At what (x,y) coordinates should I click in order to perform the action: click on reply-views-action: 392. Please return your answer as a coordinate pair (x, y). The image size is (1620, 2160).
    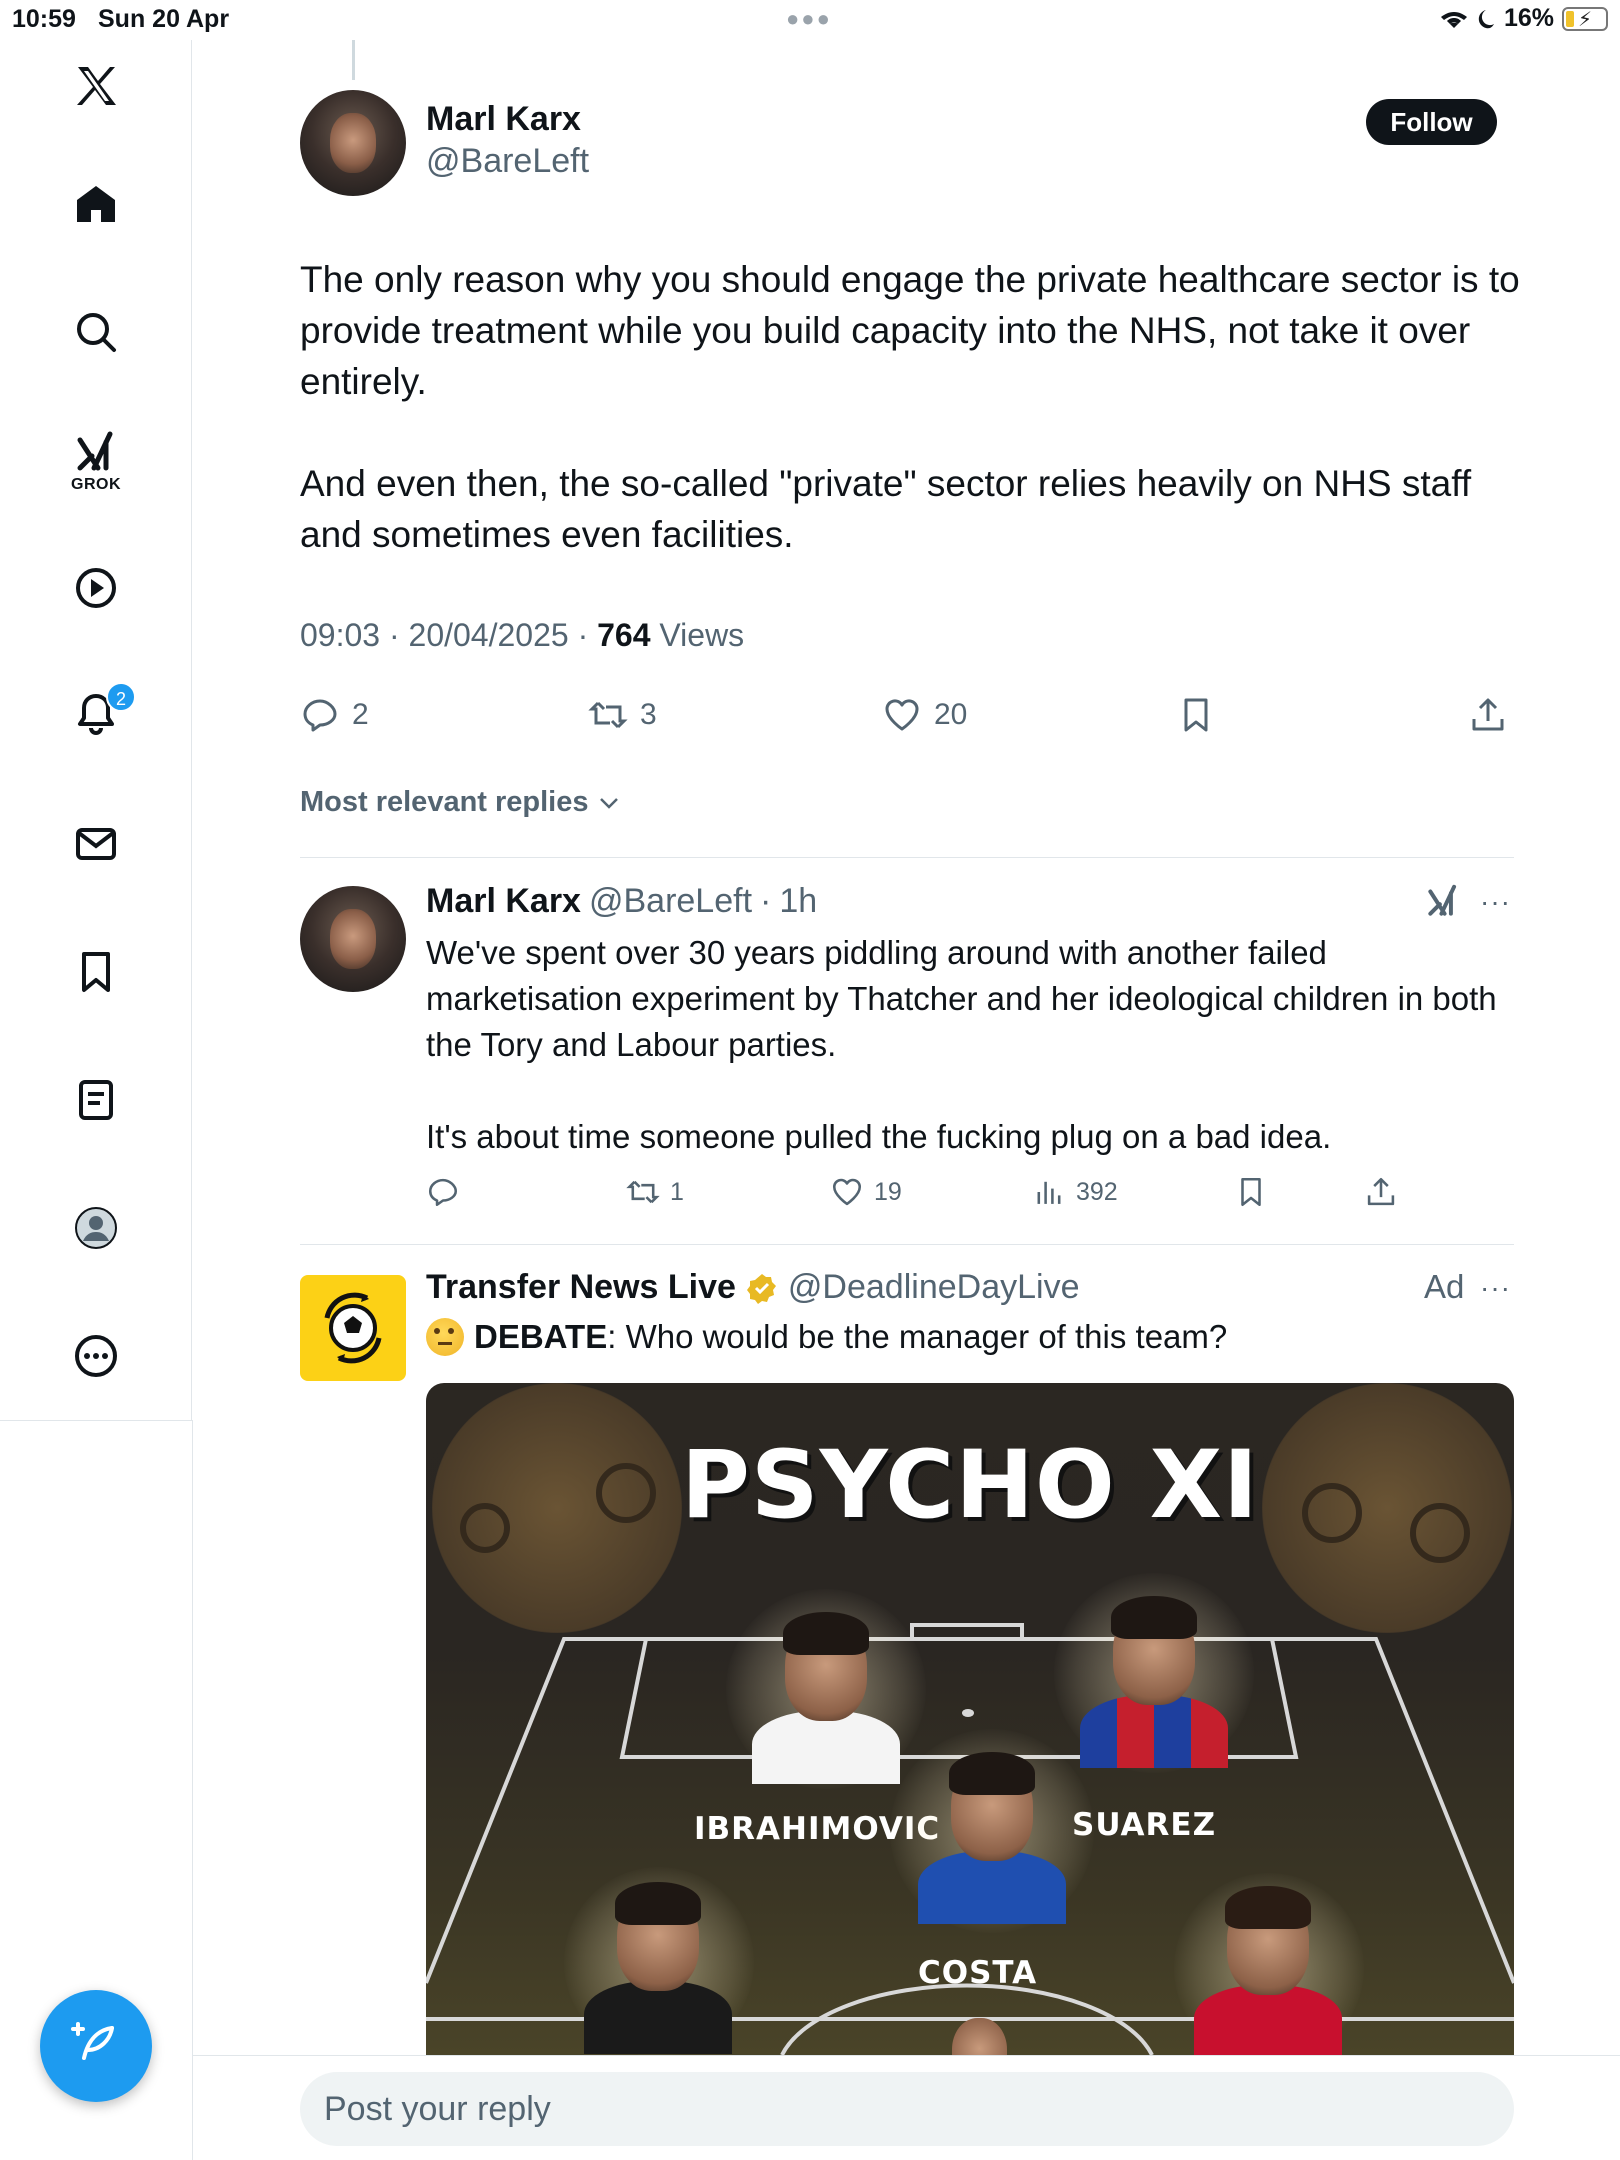
    Looking at the image, I should click on (1075, 1192).